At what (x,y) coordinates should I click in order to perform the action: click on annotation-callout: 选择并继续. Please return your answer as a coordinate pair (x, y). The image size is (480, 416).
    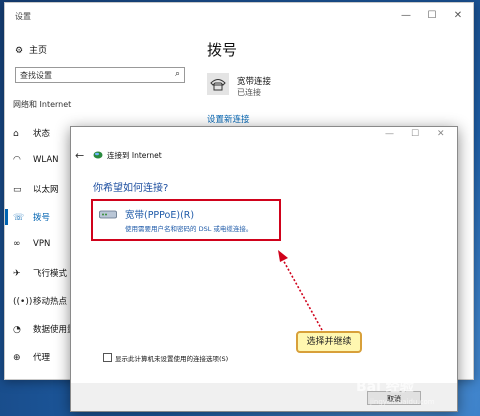
    Looking at the image, I should click on (329, 342).